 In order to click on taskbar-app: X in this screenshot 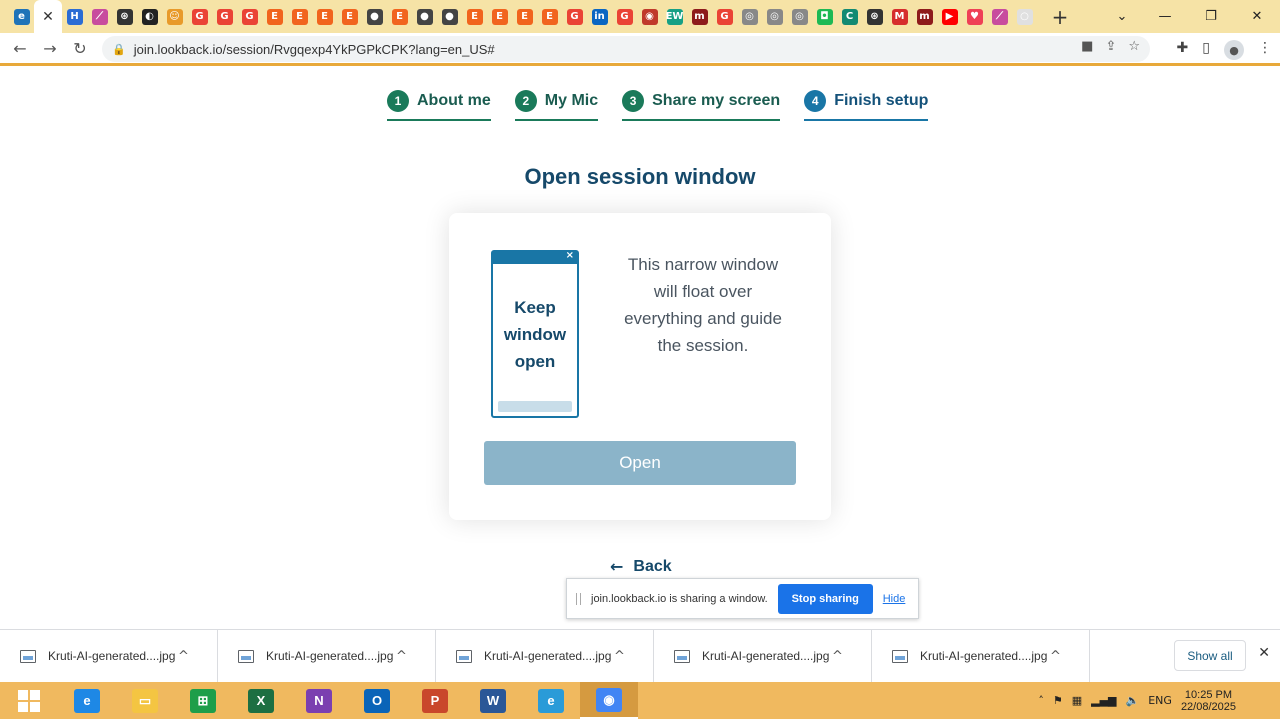, I will do `click(261, 700)`.